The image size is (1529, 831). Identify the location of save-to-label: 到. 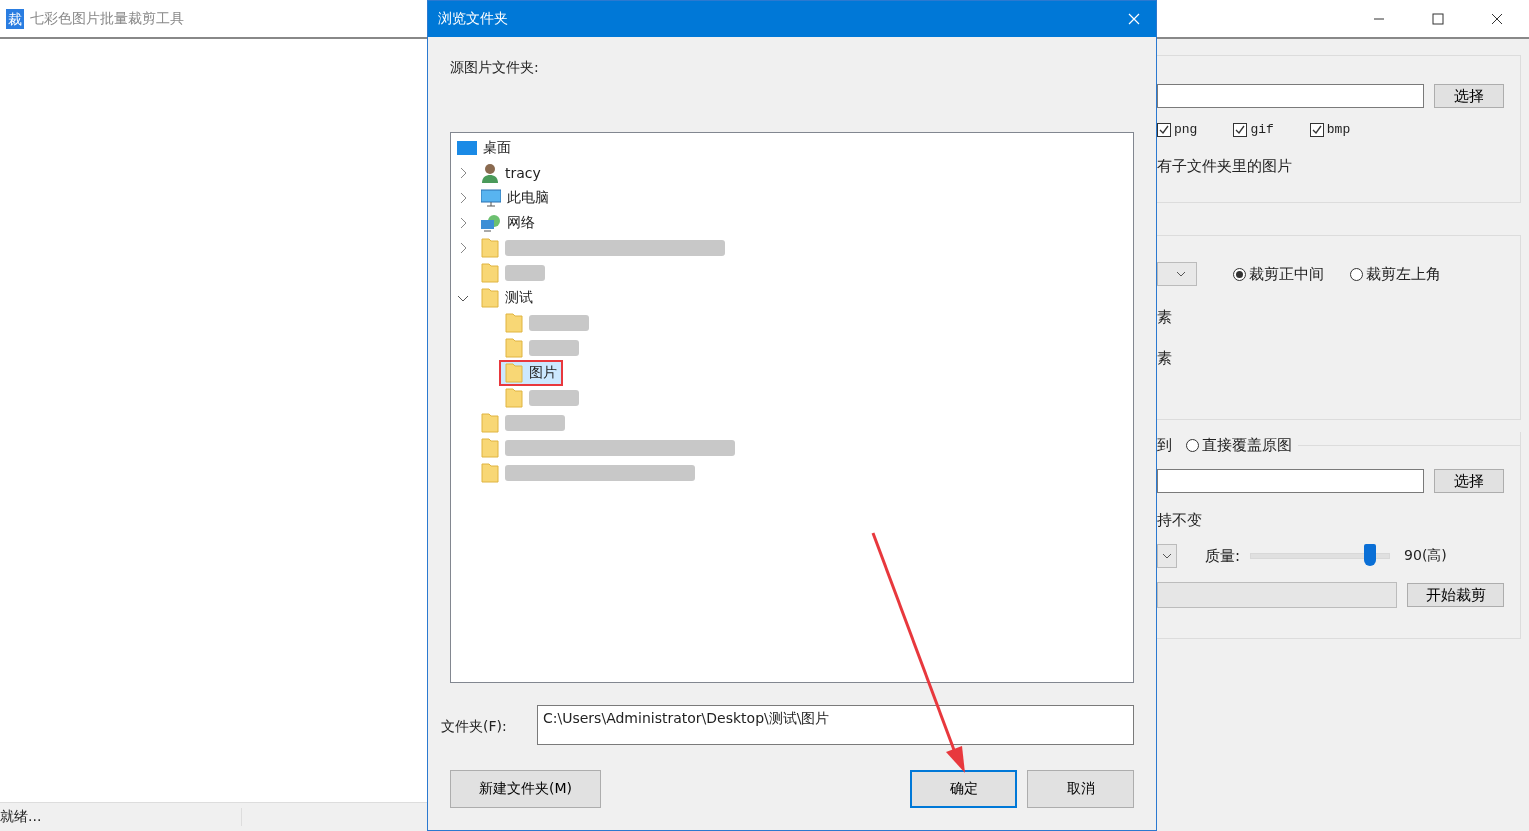
(1164, 445).